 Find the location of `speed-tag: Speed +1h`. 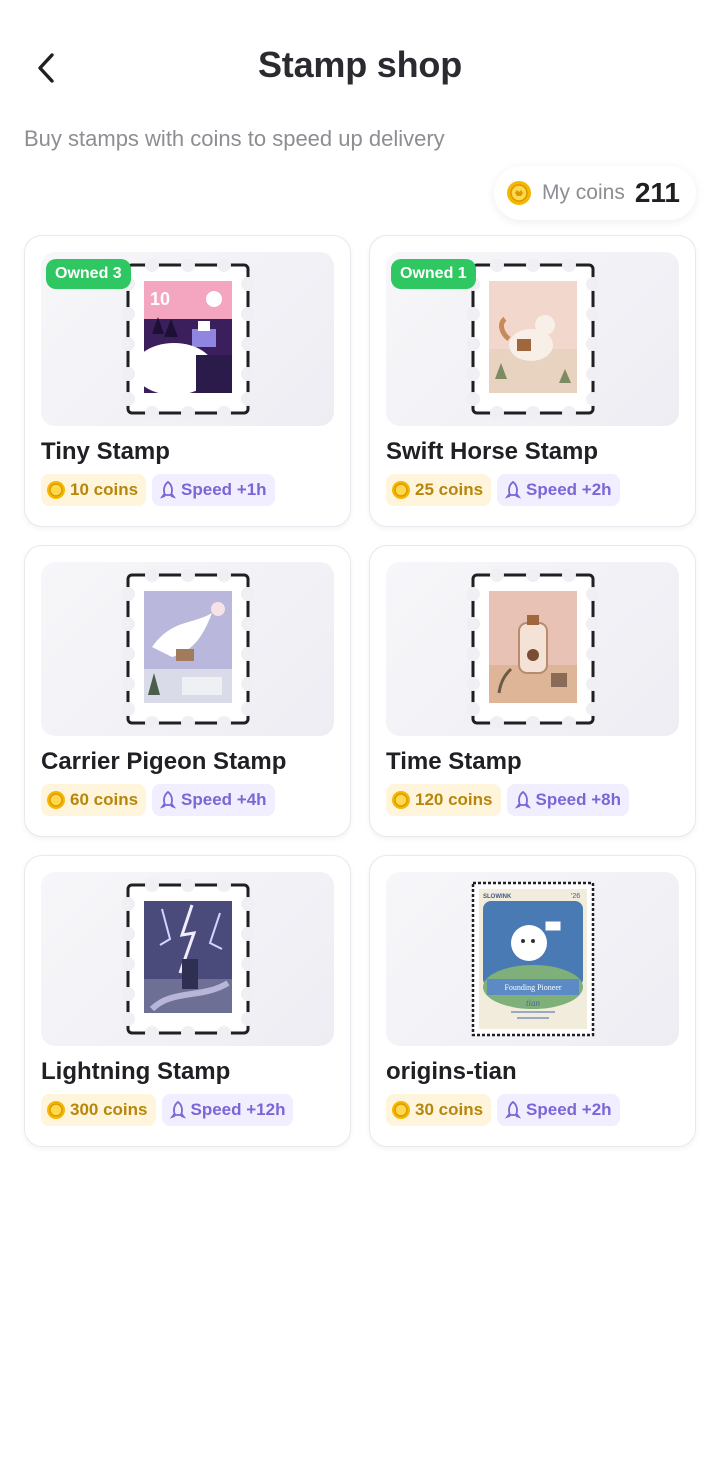

speed-tag: Speed +1h is located at coordinates (213, 490).